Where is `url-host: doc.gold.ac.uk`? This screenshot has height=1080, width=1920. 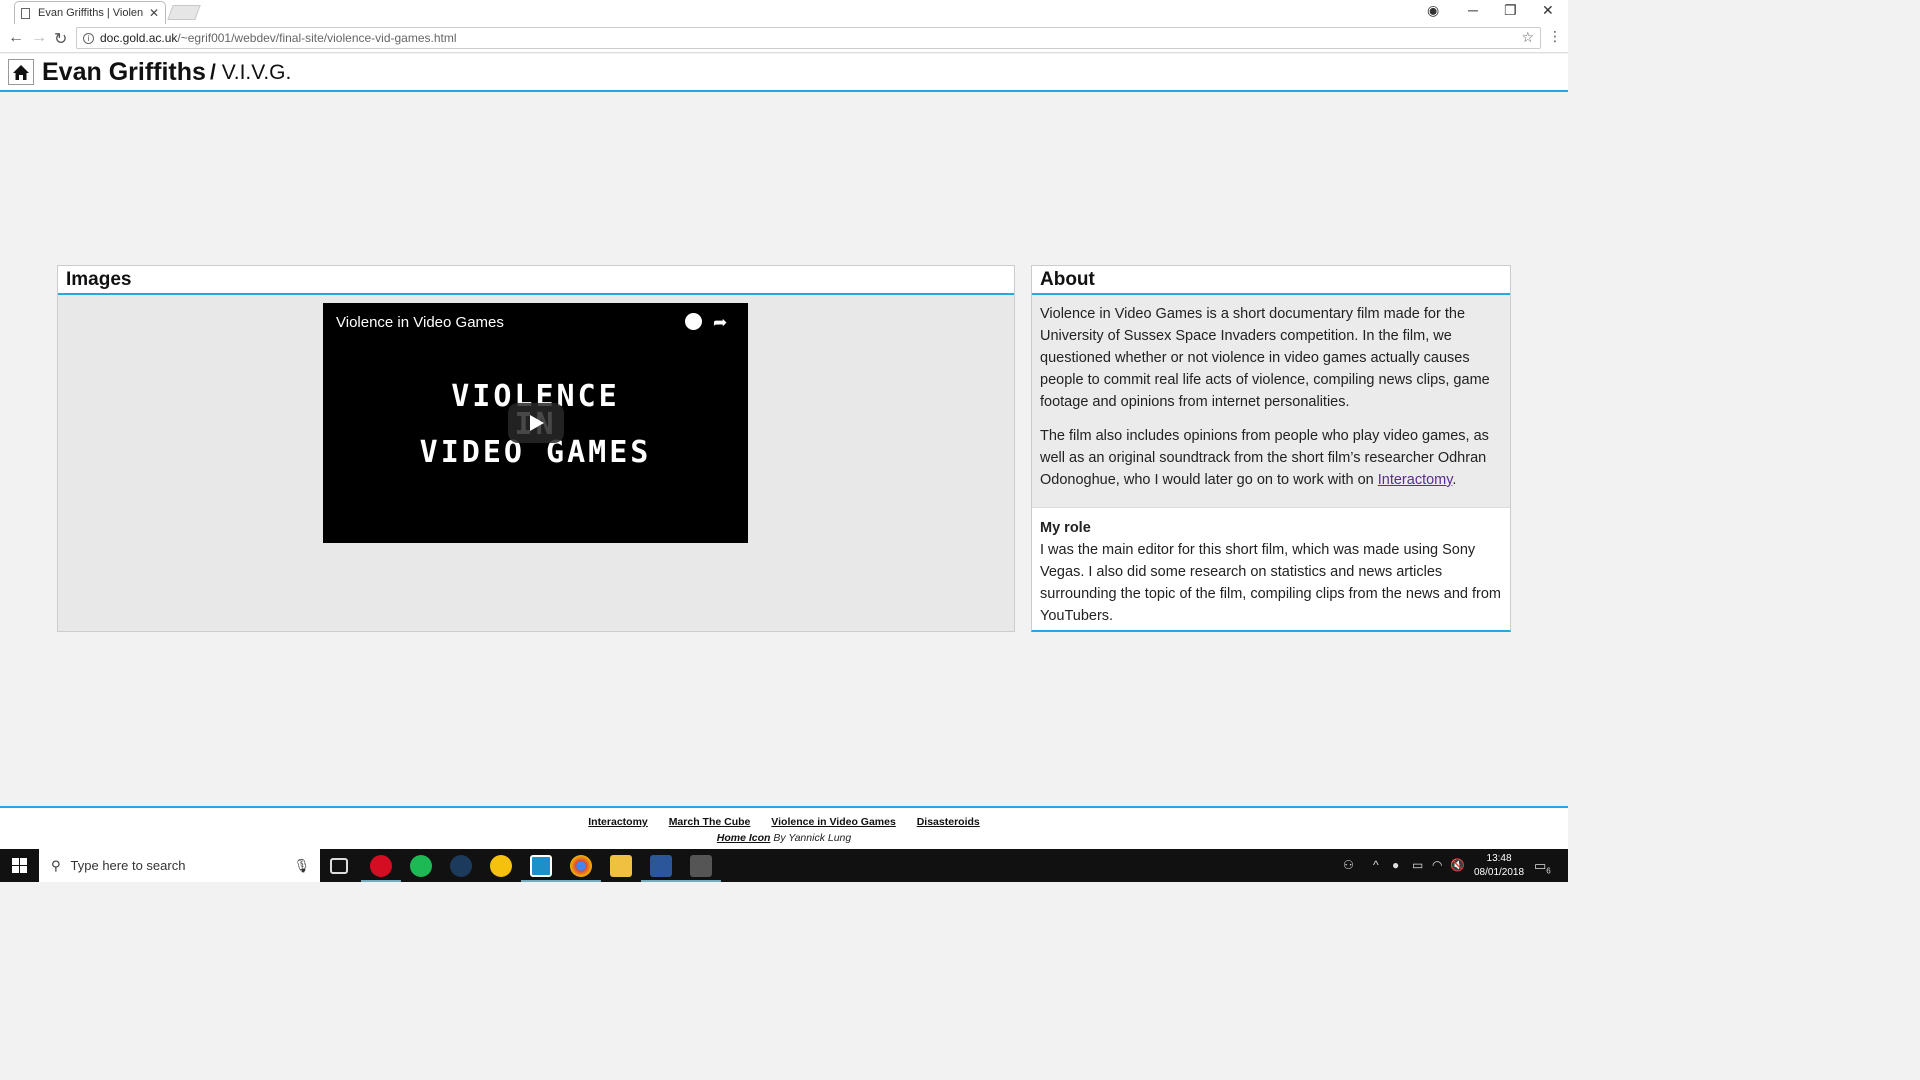
url-host: doc.gold.ac.uk is located at coordinates (139, 38).